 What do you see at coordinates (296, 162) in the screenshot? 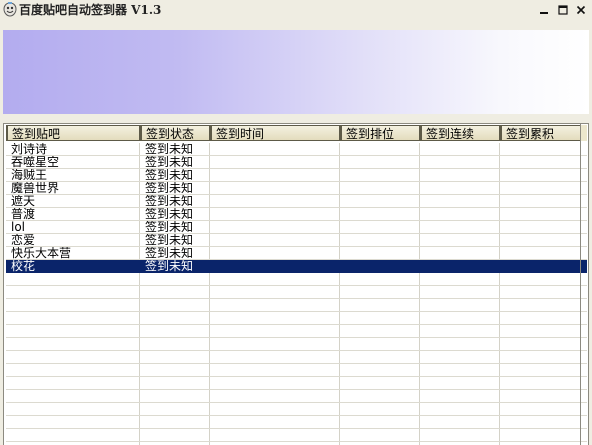
I see `table-row: 吞噬星空 签到未知` at bounding box center [296, 162].